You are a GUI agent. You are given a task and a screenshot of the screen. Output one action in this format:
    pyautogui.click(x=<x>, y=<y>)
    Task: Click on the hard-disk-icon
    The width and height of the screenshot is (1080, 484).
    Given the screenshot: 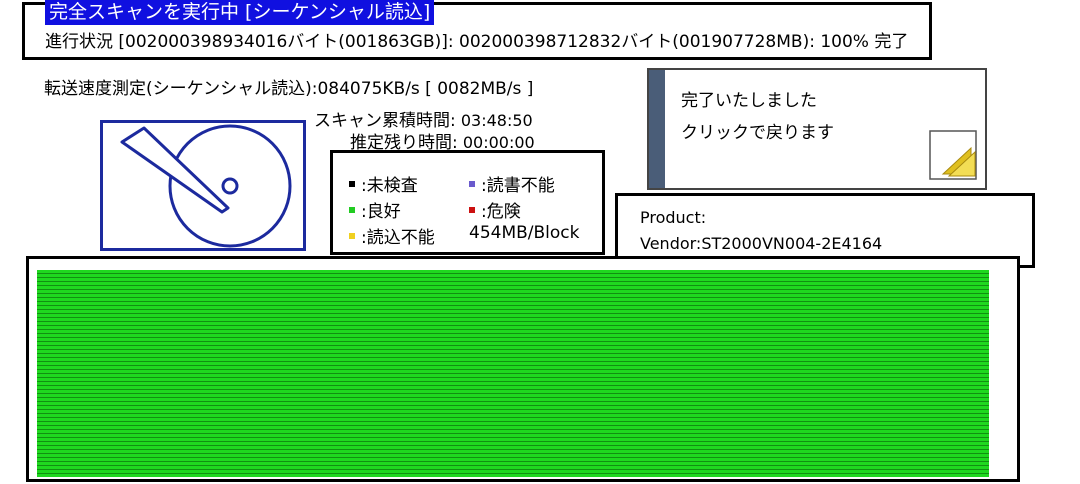 What is the action you would take?
    pyautogui.click(x=203, y=185)
    